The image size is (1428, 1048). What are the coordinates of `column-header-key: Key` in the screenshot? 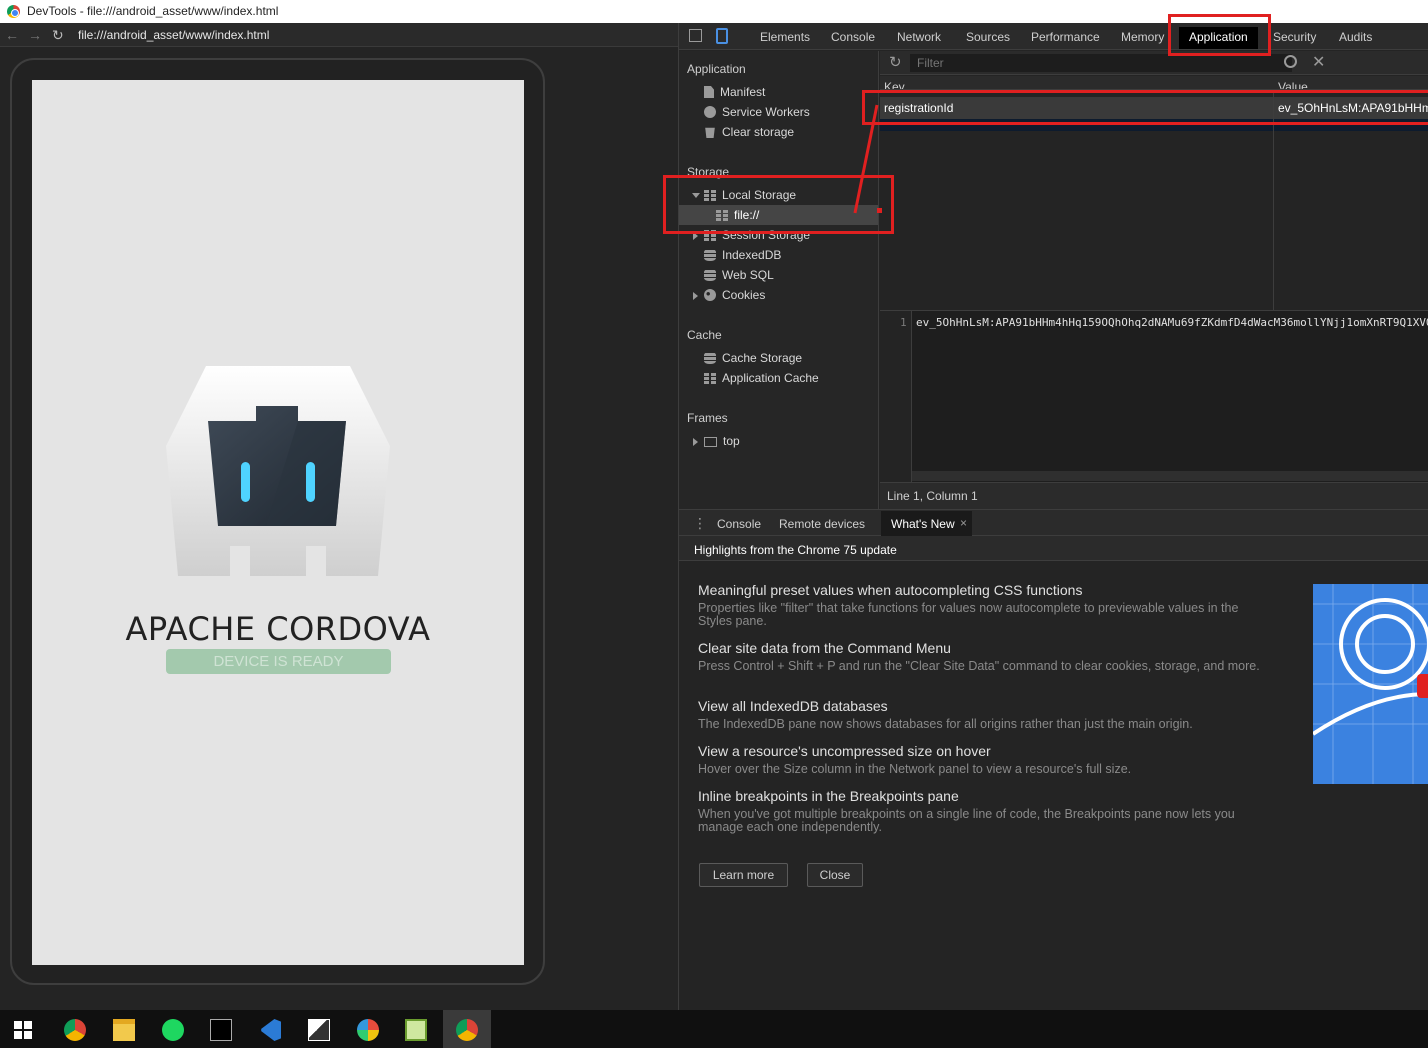 It's located at (894, 84).